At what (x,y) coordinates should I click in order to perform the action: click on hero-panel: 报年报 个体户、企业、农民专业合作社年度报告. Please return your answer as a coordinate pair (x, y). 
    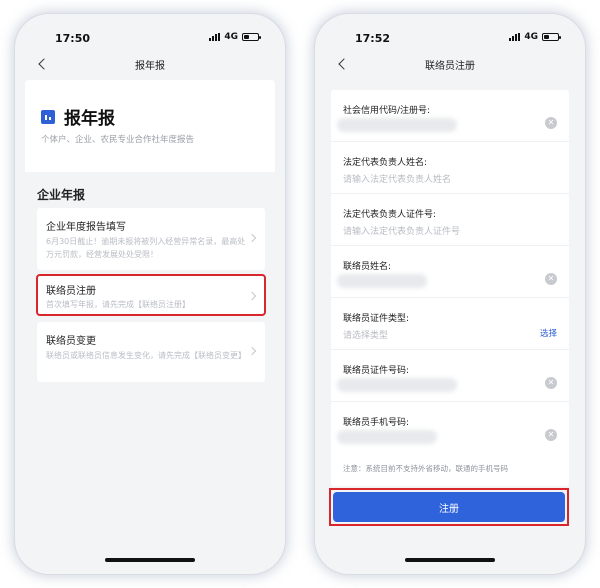
    Looking at the image, I should click on (150, 126).